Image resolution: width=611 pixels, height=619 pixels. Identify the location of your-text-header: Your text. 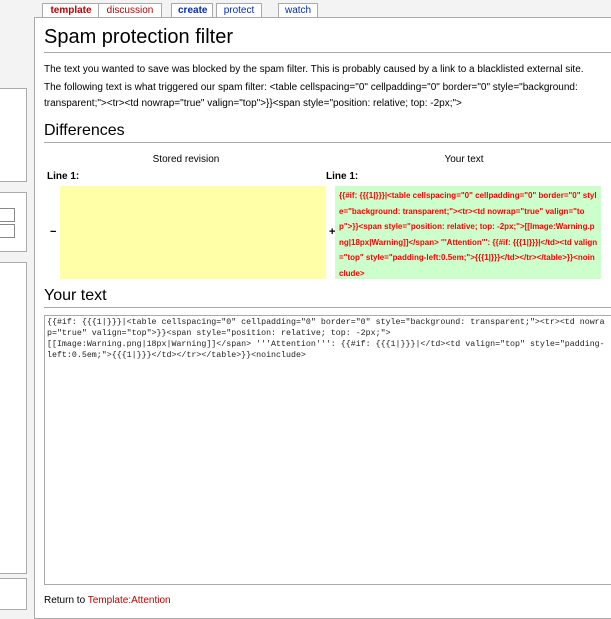
(464, 159).